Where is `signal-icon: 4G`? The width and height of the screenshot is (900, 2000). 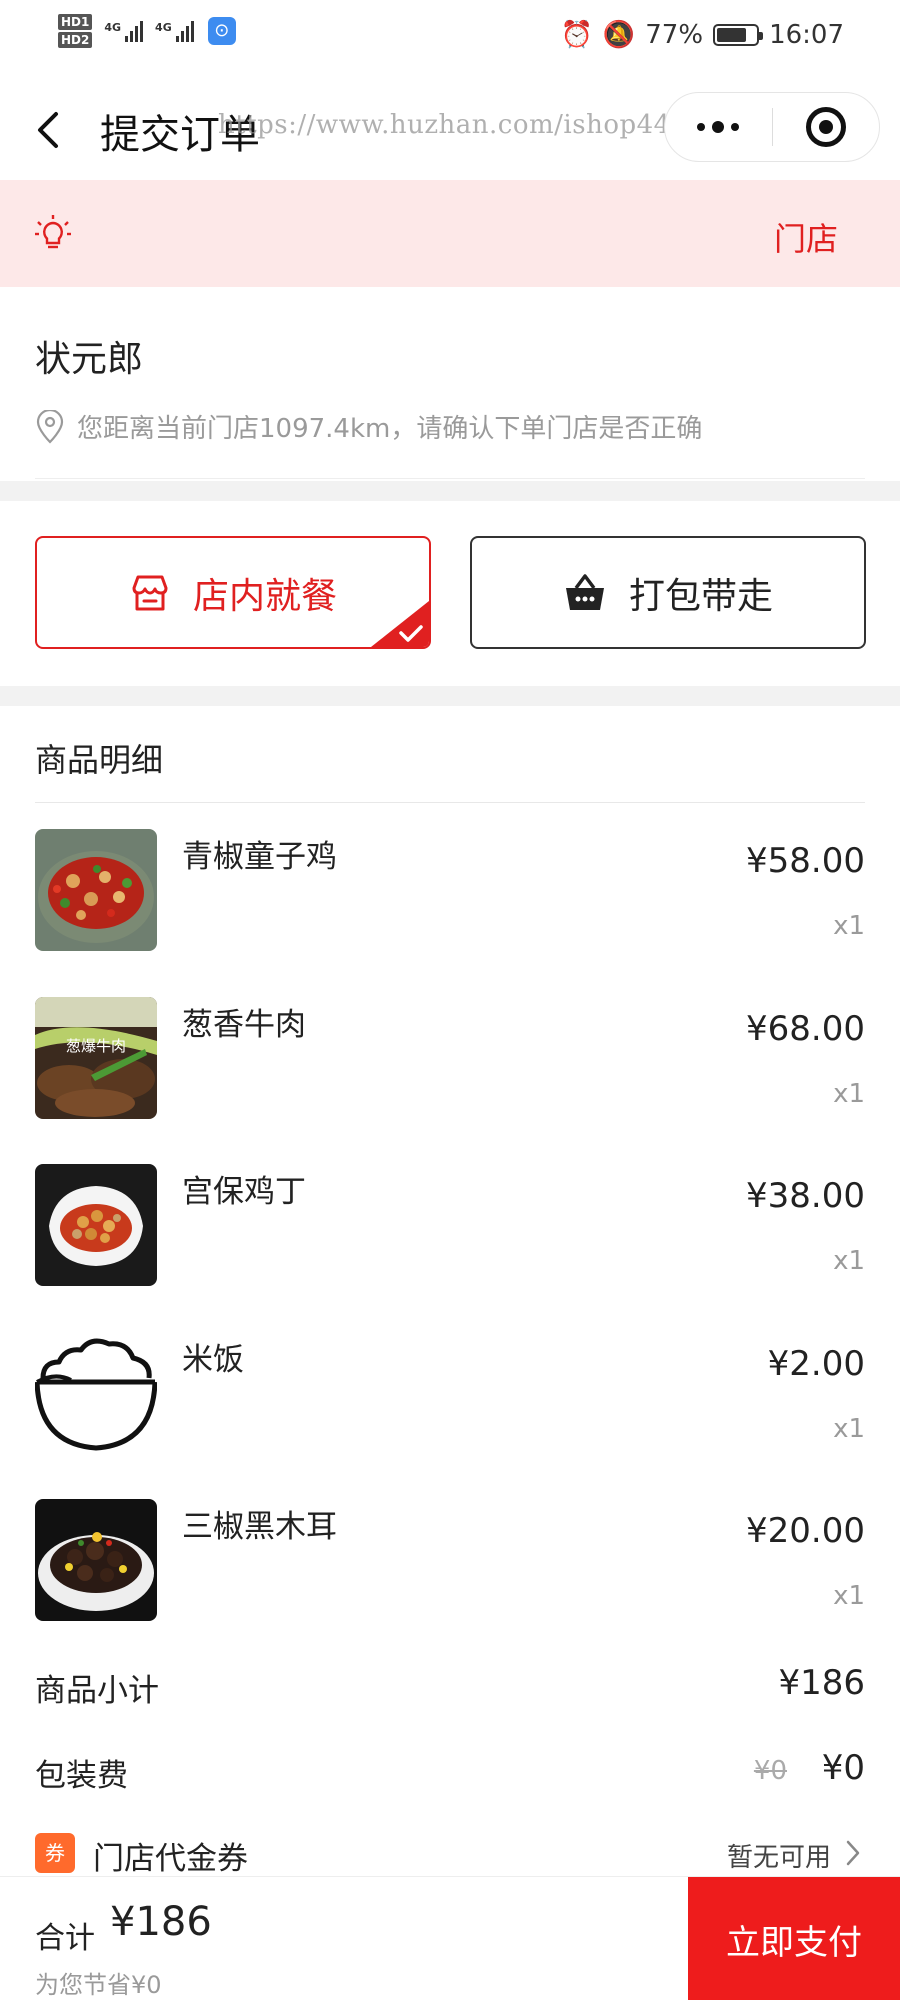 signal-icon: 4G is located at coordinates (124, 31).